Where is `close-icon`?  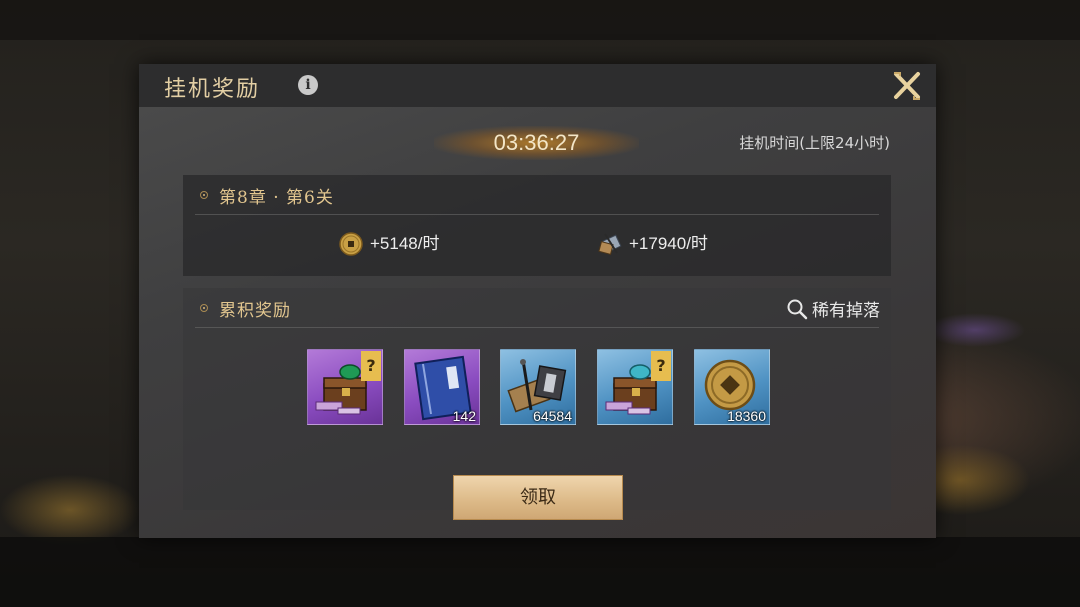 close-icon is located at coordinates (907, 86).